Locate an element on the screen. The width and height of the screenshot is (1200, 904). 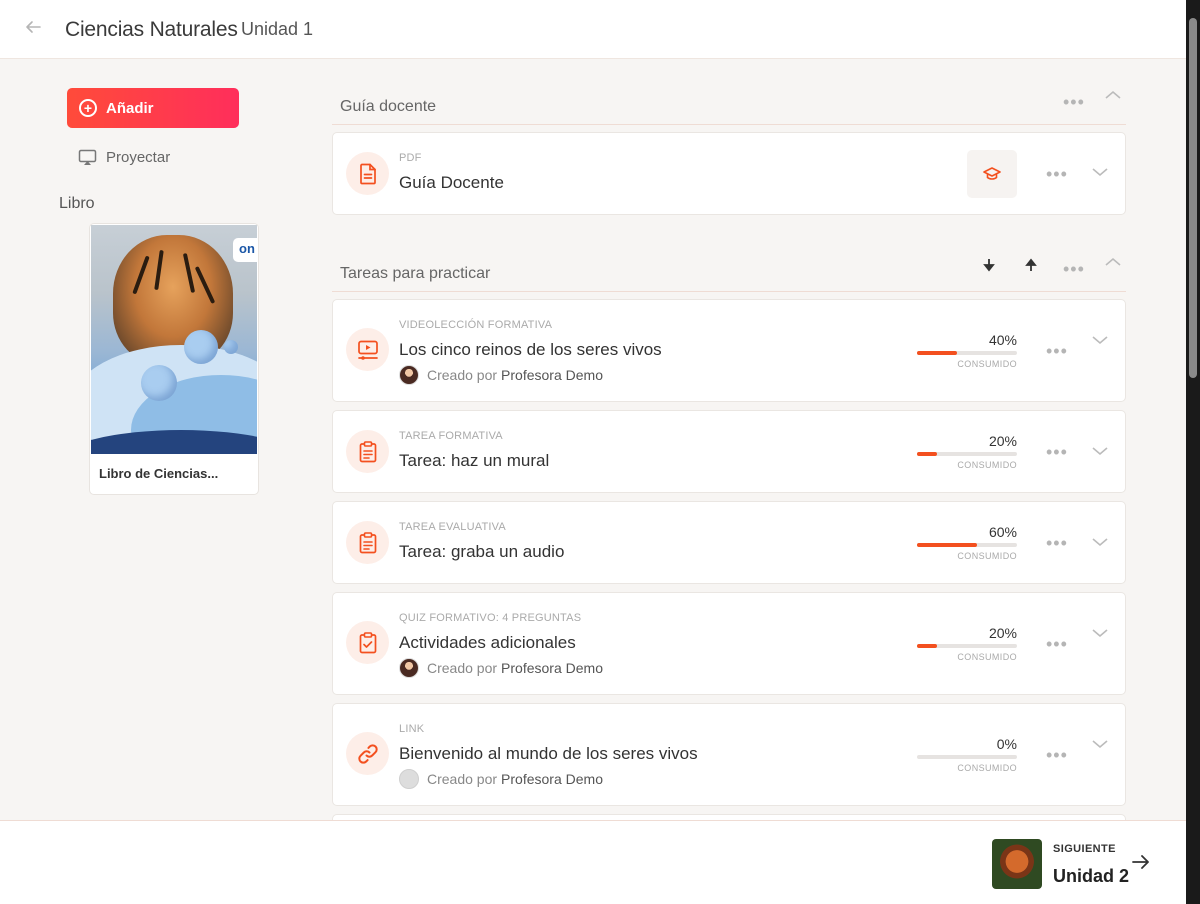
item-type: LINK is located at coordinates (412, 729).